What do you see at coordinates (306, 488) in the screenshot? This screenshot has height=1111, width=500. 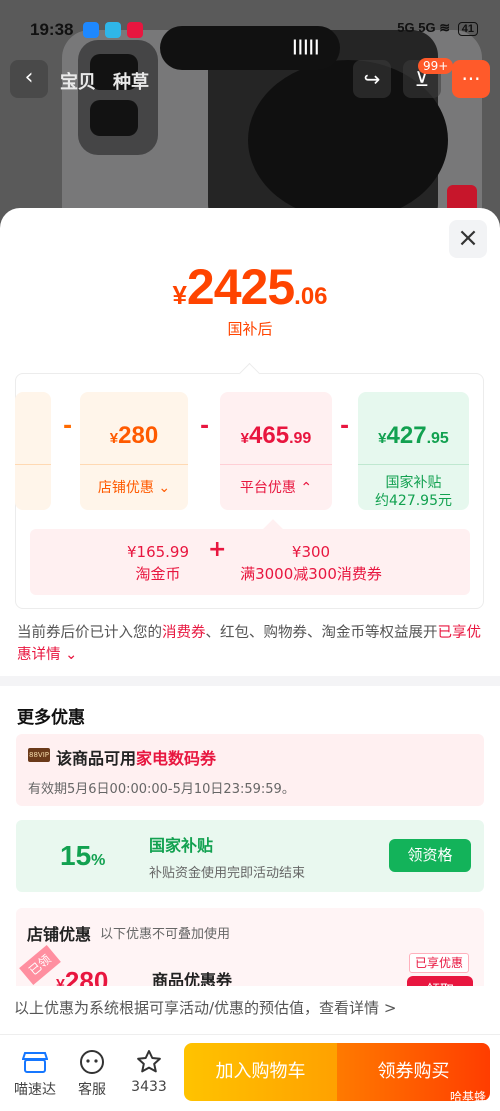 I see `chevron-up-icon: ⌃` at bounding box center [306, 488].